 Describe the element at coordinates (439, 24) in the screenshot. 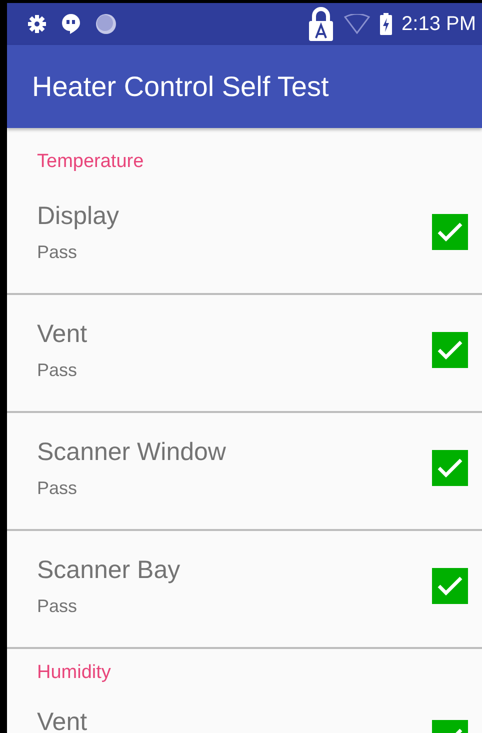

I see `status-time: 2:13 PM` at that location.